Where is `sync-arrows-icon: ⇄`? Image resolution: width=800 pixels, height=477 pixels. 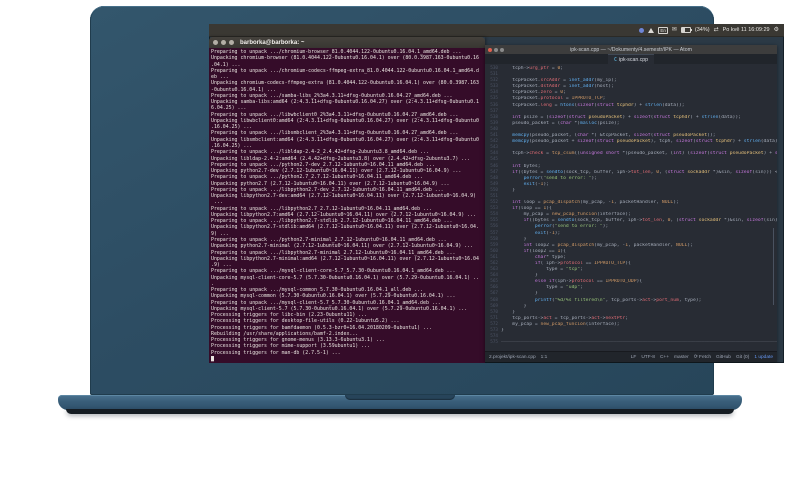 sync-arrows-icon: ⇄ is located at coordinates (716, 30).